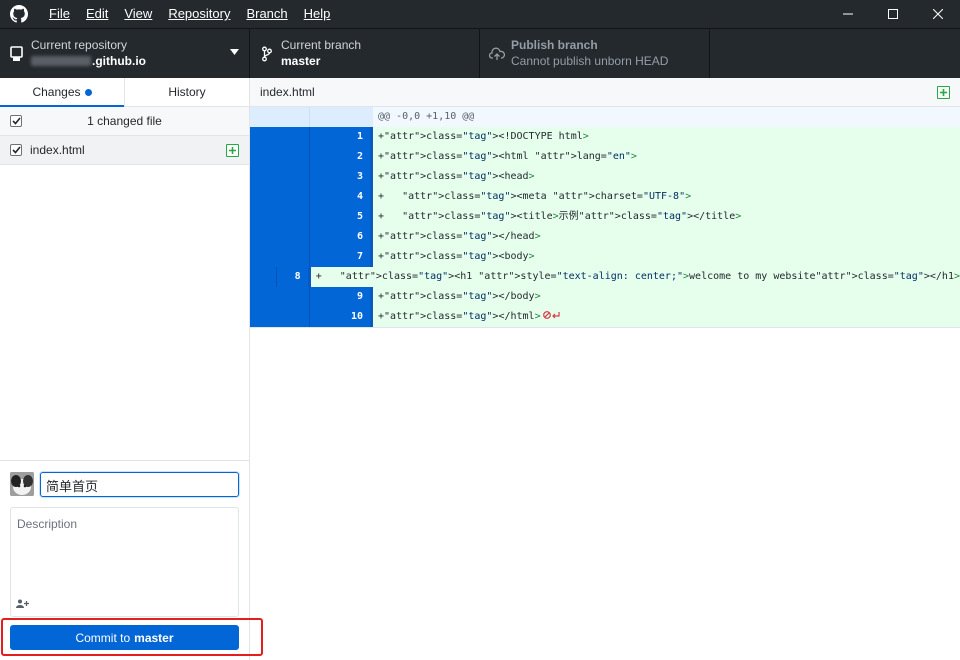 This screenshot has height=660, width=960. I want to click on sidebar-tabs: Changes History, so click(124, 92).